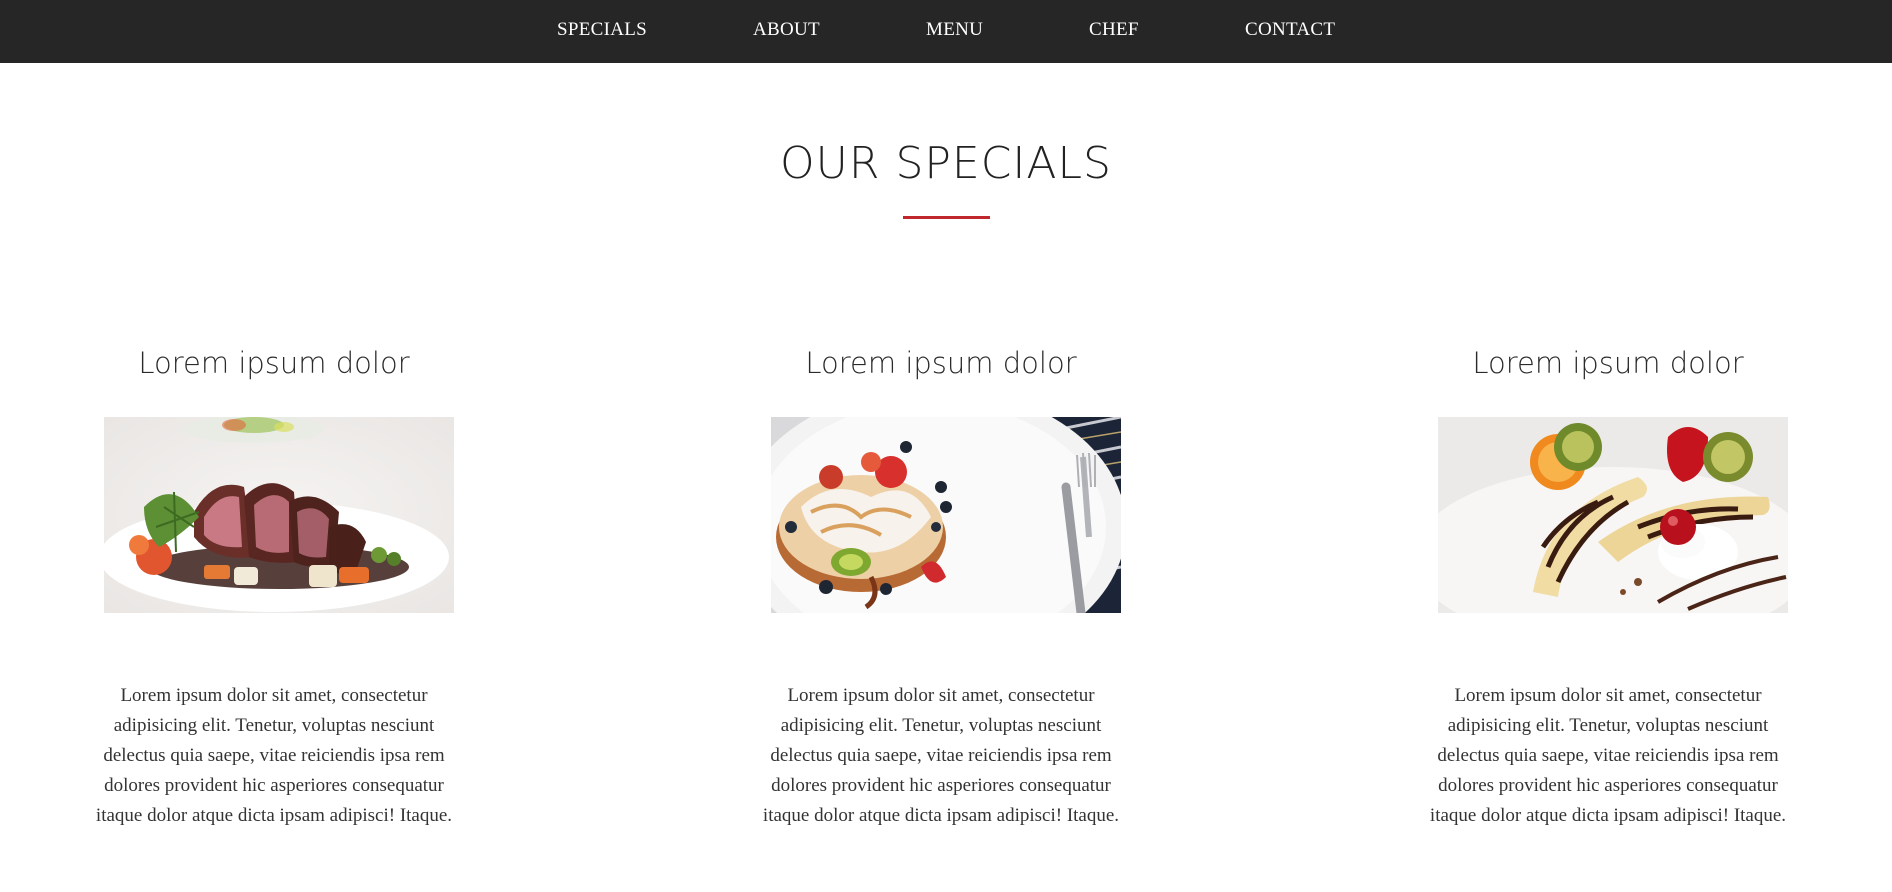 The image size is (1892, 892). Describe the element at coordinates (1114, 30) in the screenshot. I see `nav-link-chef: CHEF` at that location.